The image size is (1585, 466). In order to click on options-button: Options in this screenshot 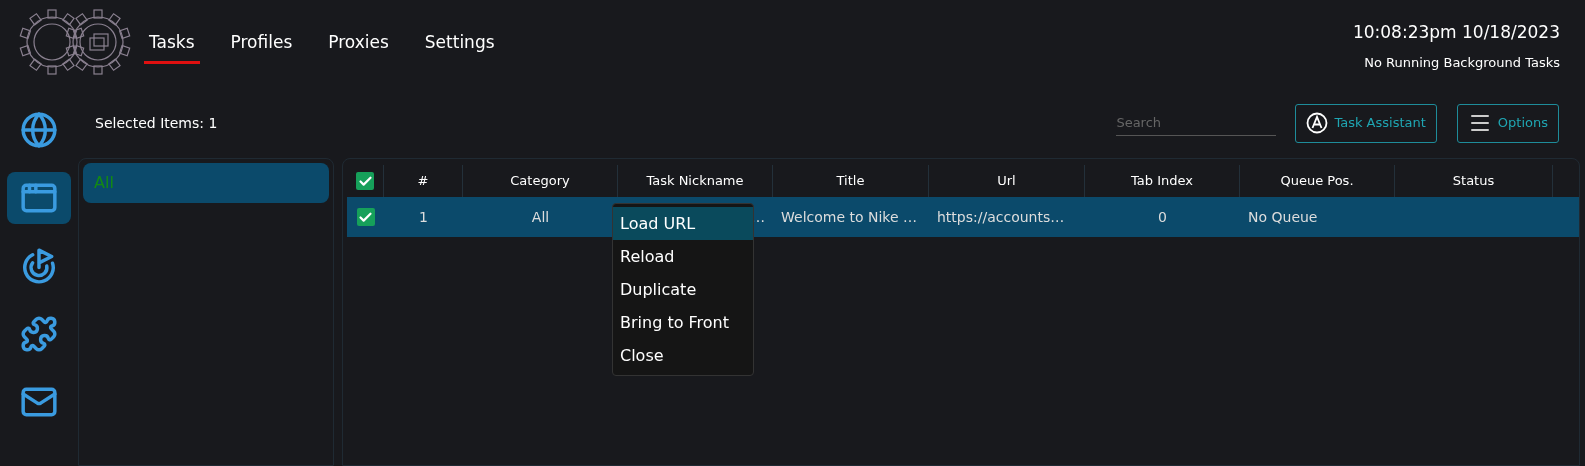, I will do `click(1507, 123)`.